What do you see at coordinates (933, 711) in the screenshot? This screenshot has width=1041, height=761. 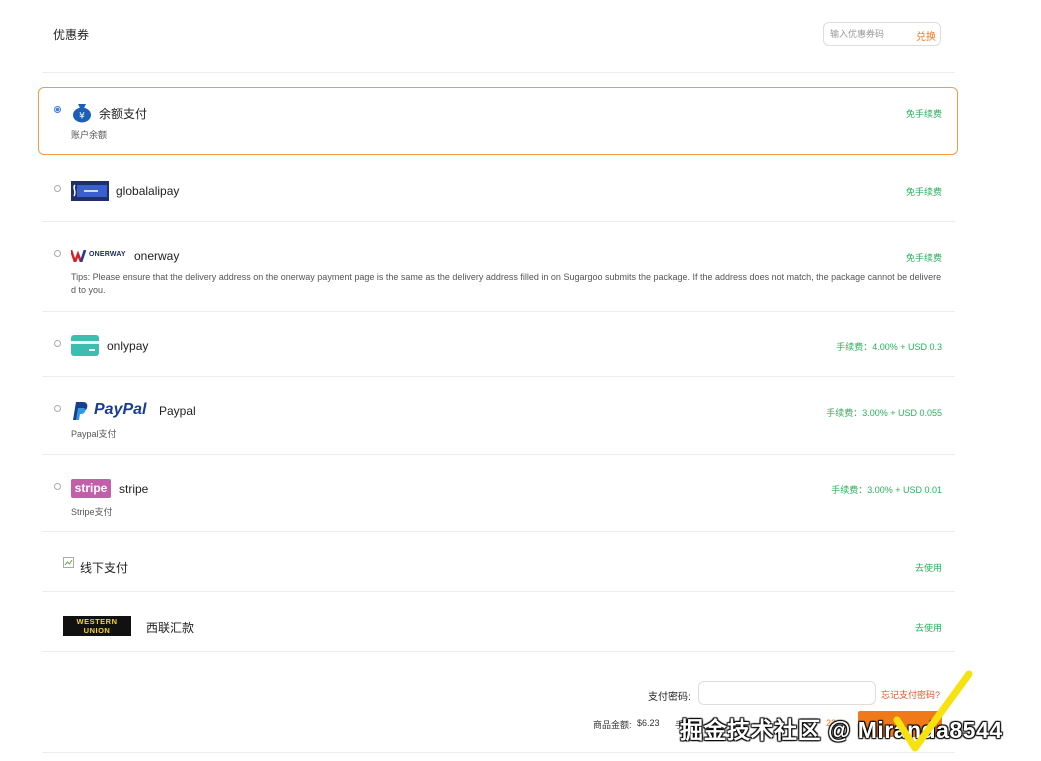 I see `checkmark-annotation` at bounding box center [933, 711].